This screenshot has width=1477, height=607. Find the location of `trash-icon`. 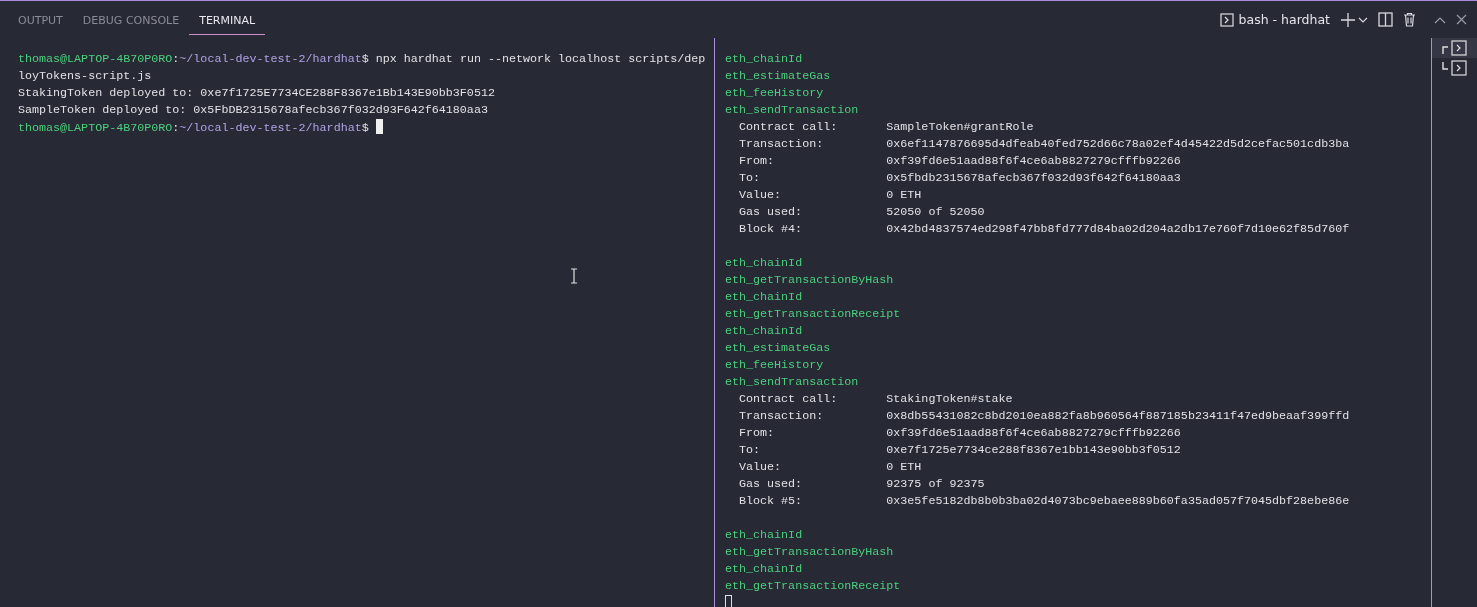

trash-icon is located at coordinates (1409, 19).